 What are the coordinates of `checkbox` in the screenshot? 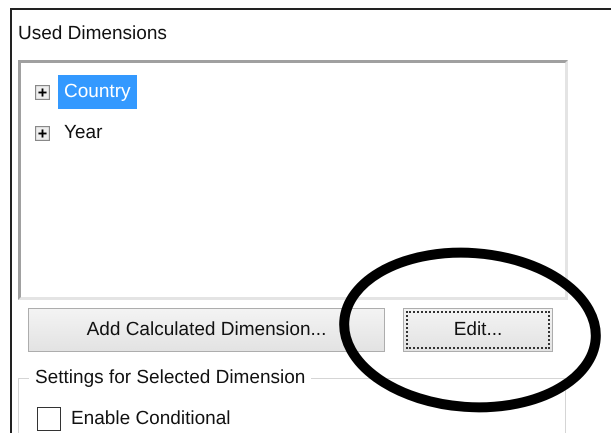 It's located at (49, 419).